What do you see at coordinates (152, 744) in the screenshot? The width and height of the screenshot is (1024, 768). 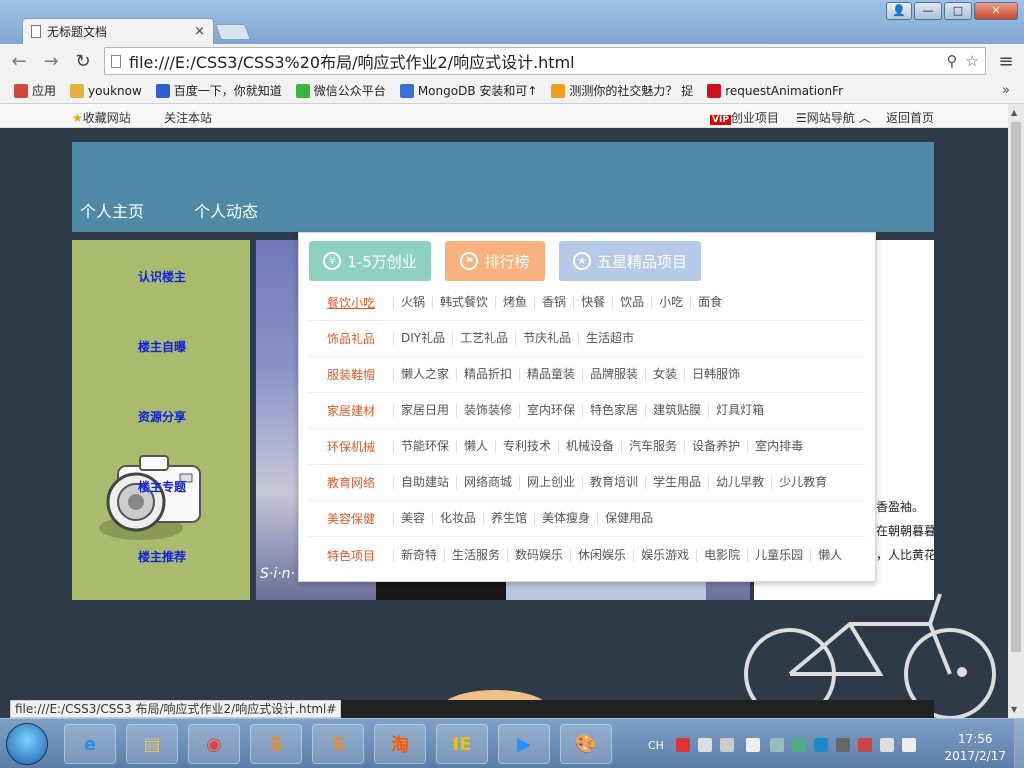 I see `taskbar-app-explorer: ▤` at bounding box center [152, 744].